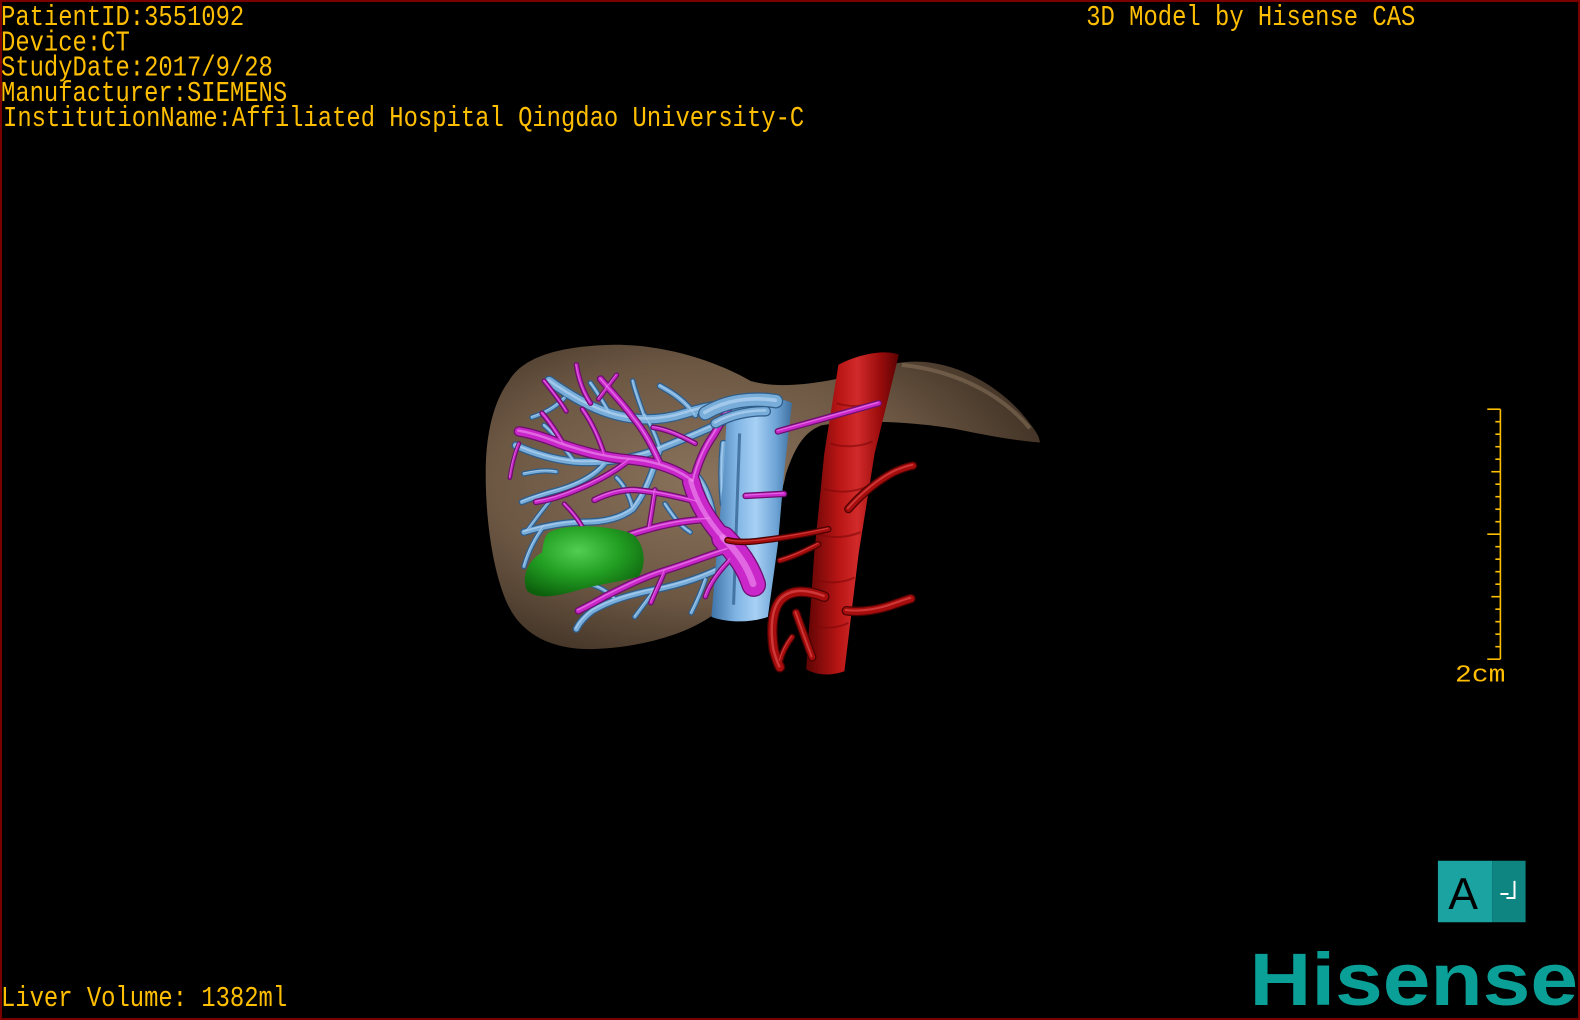 This screenshot has height=1020, width=1580. Describe the element at coordinates (144, 999) in the screenshot. I see `liver-volume-label: Liver Volume: 1382ml` at that location.